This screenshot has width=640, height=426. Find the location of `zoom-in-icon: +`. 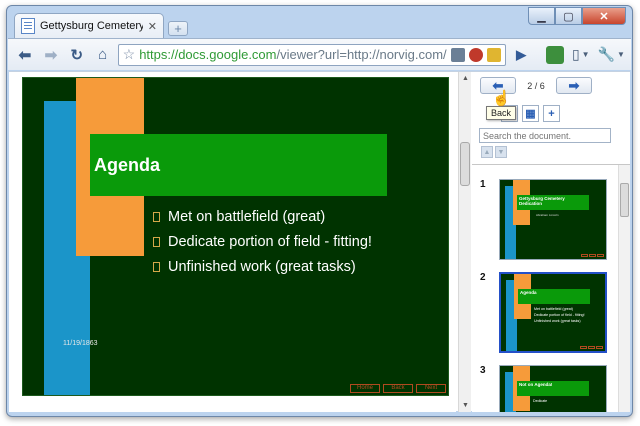

zoom-in-icon: + is located at coordinates (551, 113).